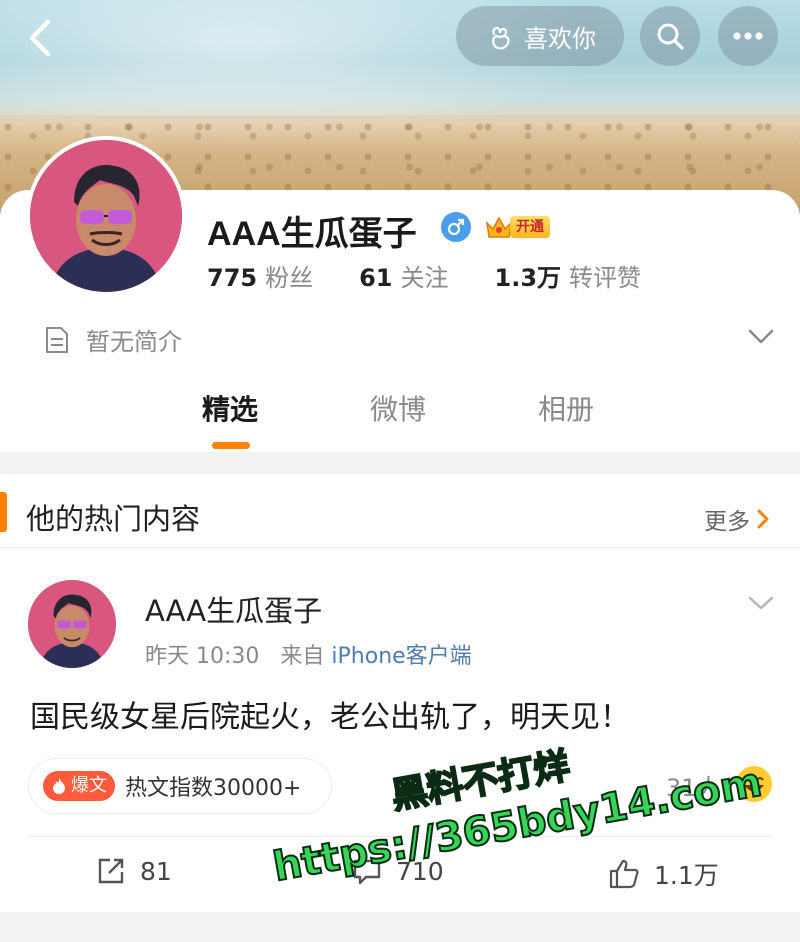 The width and height of the screenshot is (800, 942). What do you see at coordinates (400, 463) in the screenshot?
I see `section-divider` at bounding box center [400, 463].